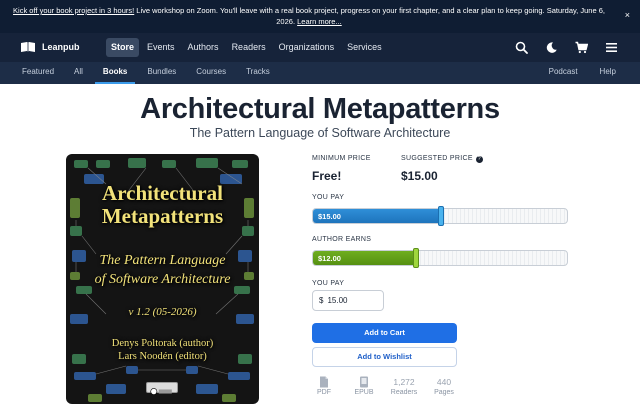 The height and width of the screenshot is (404, 640). I want to click on banner-close-icon: ×, so click(627, 15).